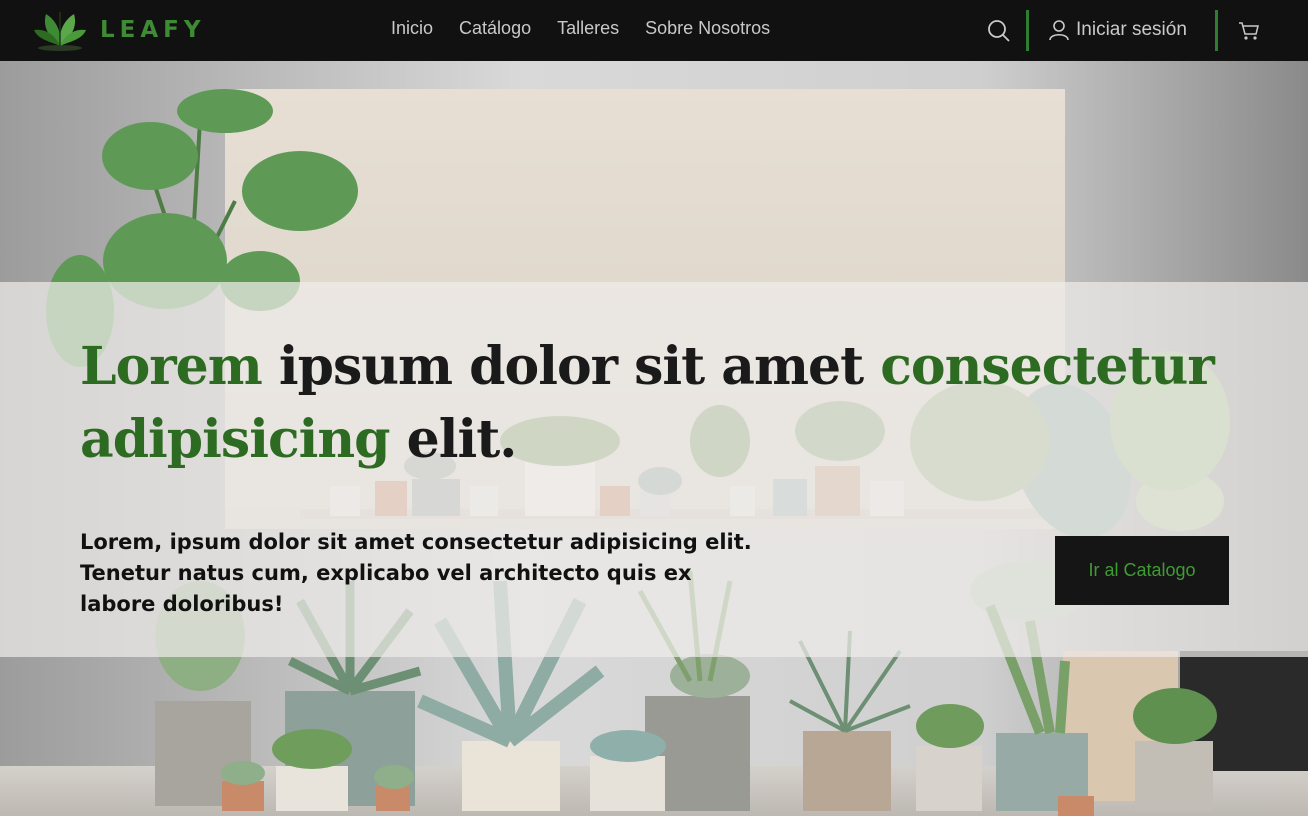 This screenshot has height=816, width=1308. Describe the element at coordinates (412, 28) in the screenshot. I see `nav-link-inicio: Inicio` at that location.